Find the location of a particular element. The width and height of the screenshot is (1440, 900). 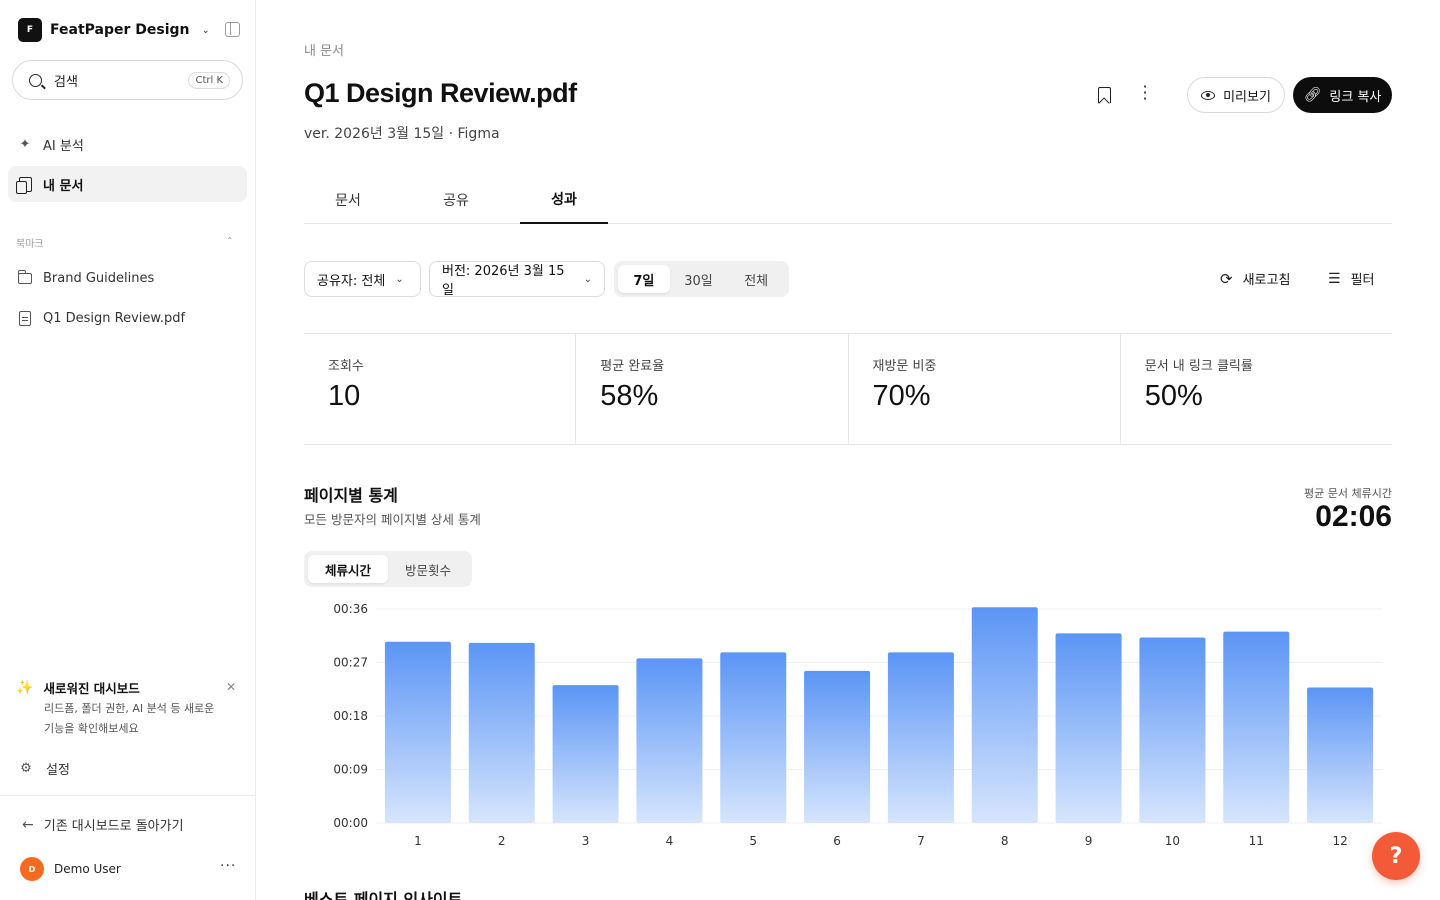

y-tick-label: 00:27 is located at coordinates (350, 663).